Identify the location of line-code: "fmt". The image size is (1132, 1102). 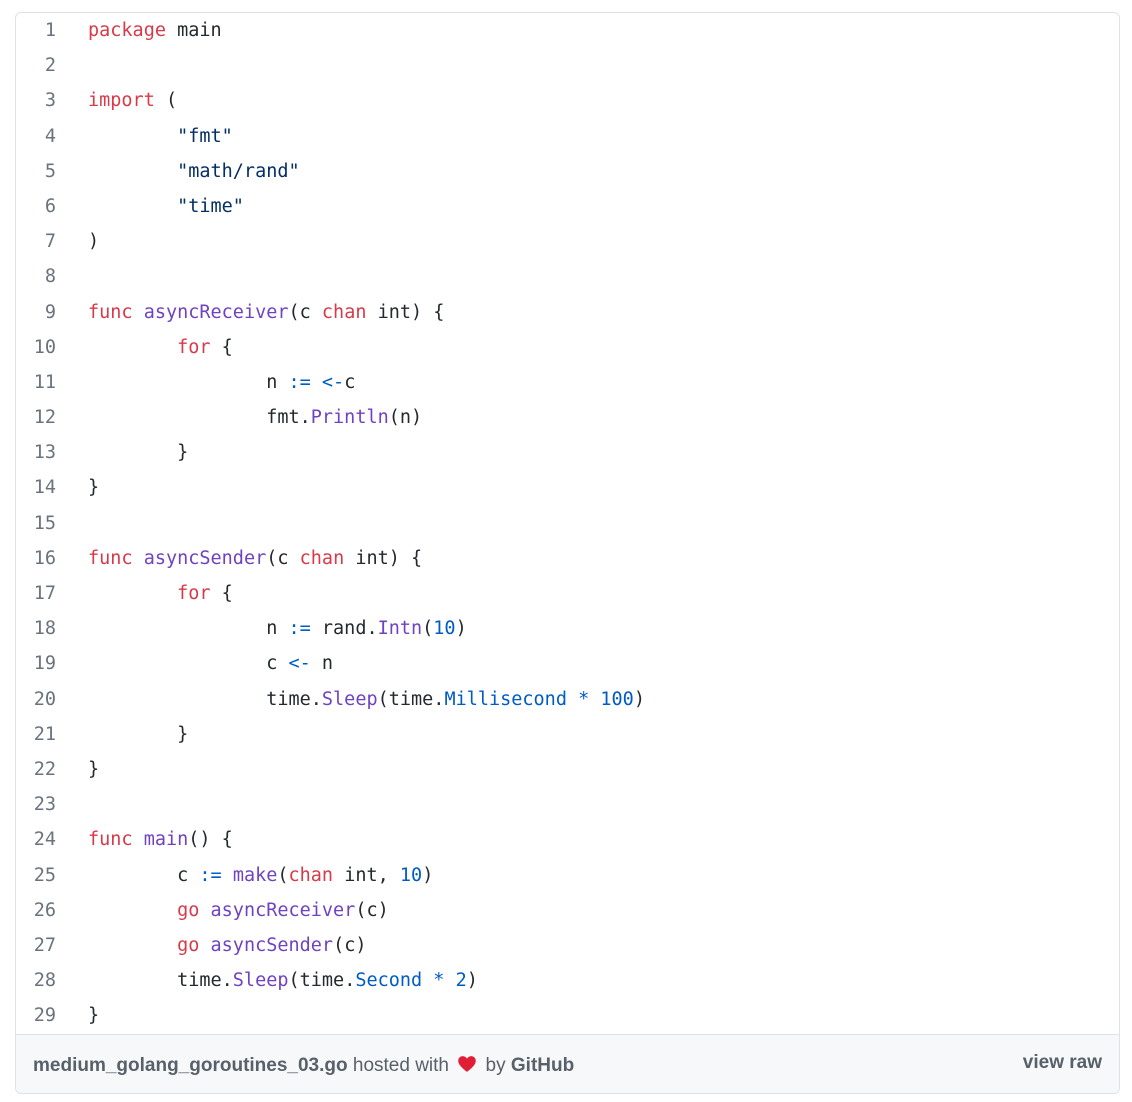
(160, 136).